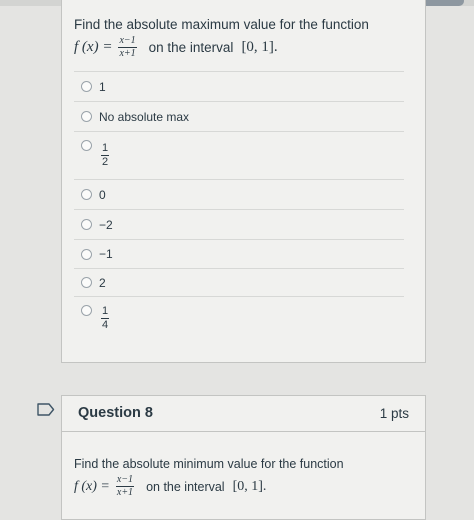 The image size is (474, 520). Describe the element at coordinates (144, 116) in the screenshot. I see `answer-label: No absolute max` at that location.